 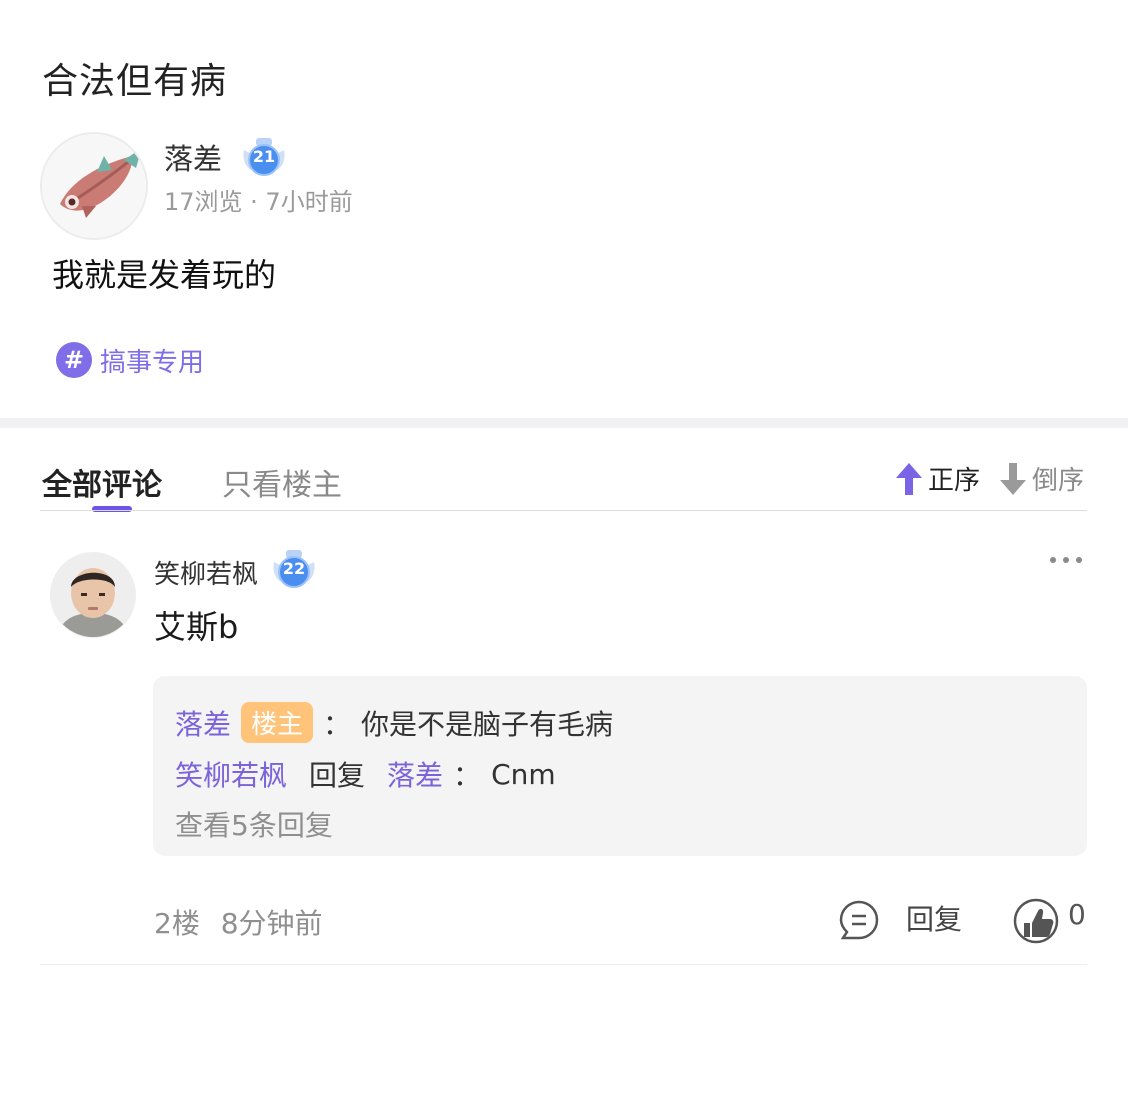 I want to click on person-avatar-image, so click(x=93, y=595).